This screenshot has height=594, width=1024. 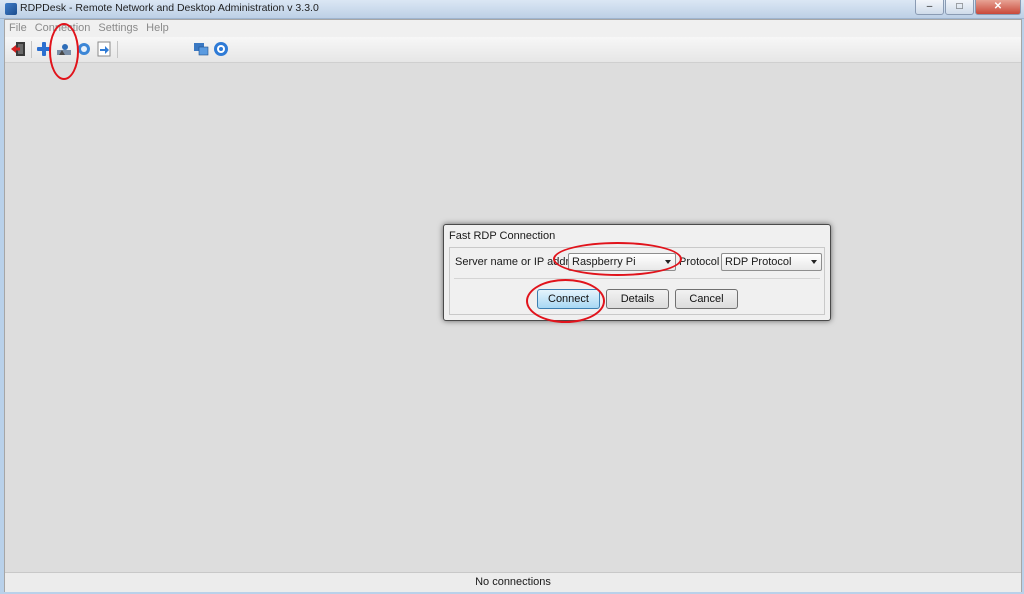 I want to click on caption-buttons: – □ ✕, so click(x=968, y=7).